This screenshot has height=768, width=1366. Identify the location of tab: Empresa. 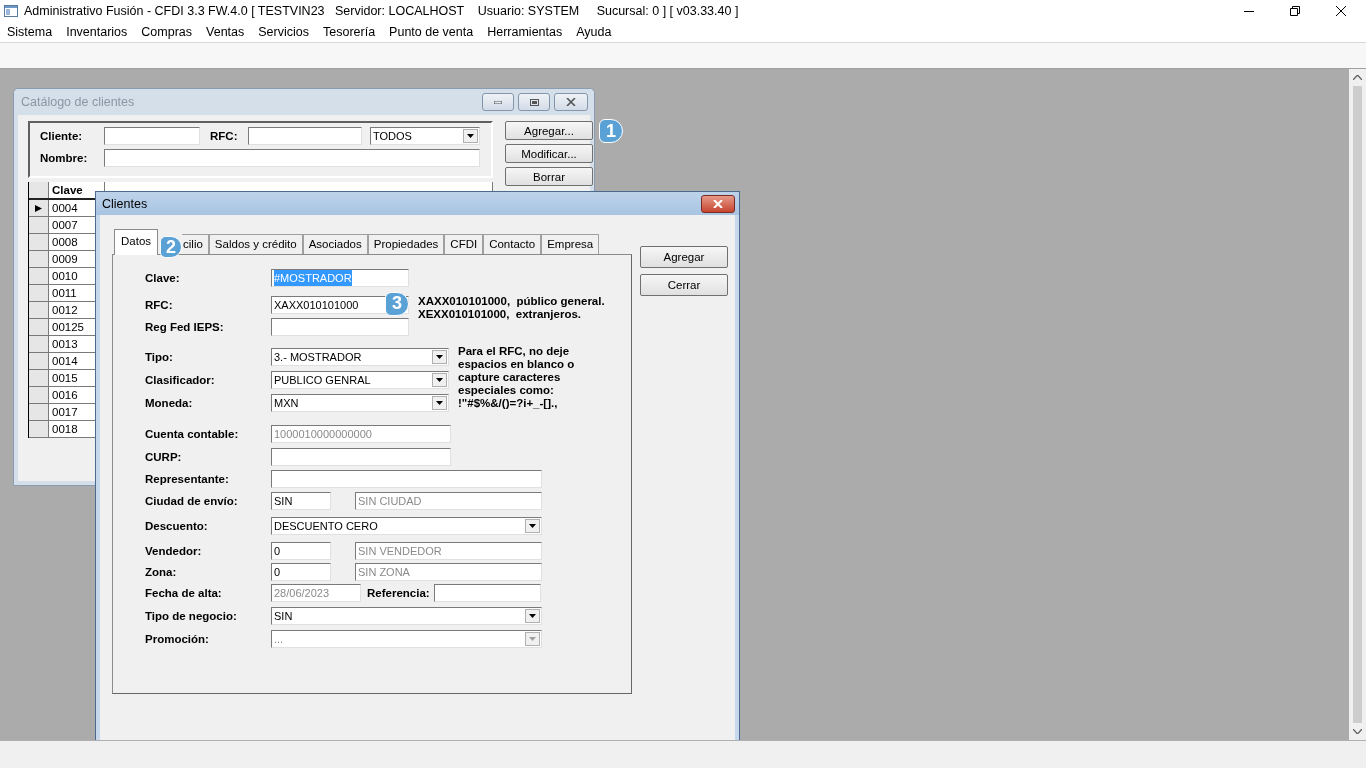
(570, 244).